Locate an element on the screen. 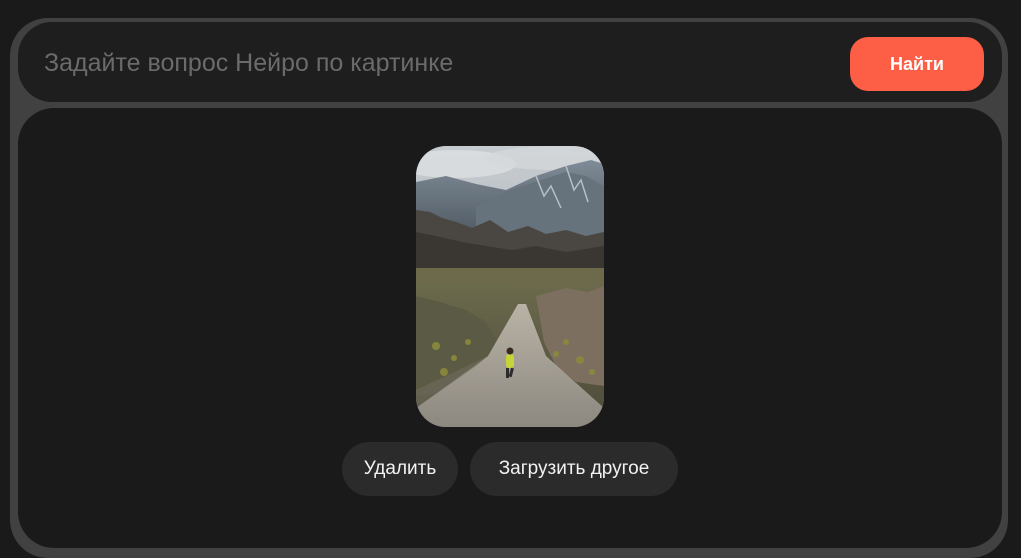  find-button: Найти is located at coordinates (917, 64).